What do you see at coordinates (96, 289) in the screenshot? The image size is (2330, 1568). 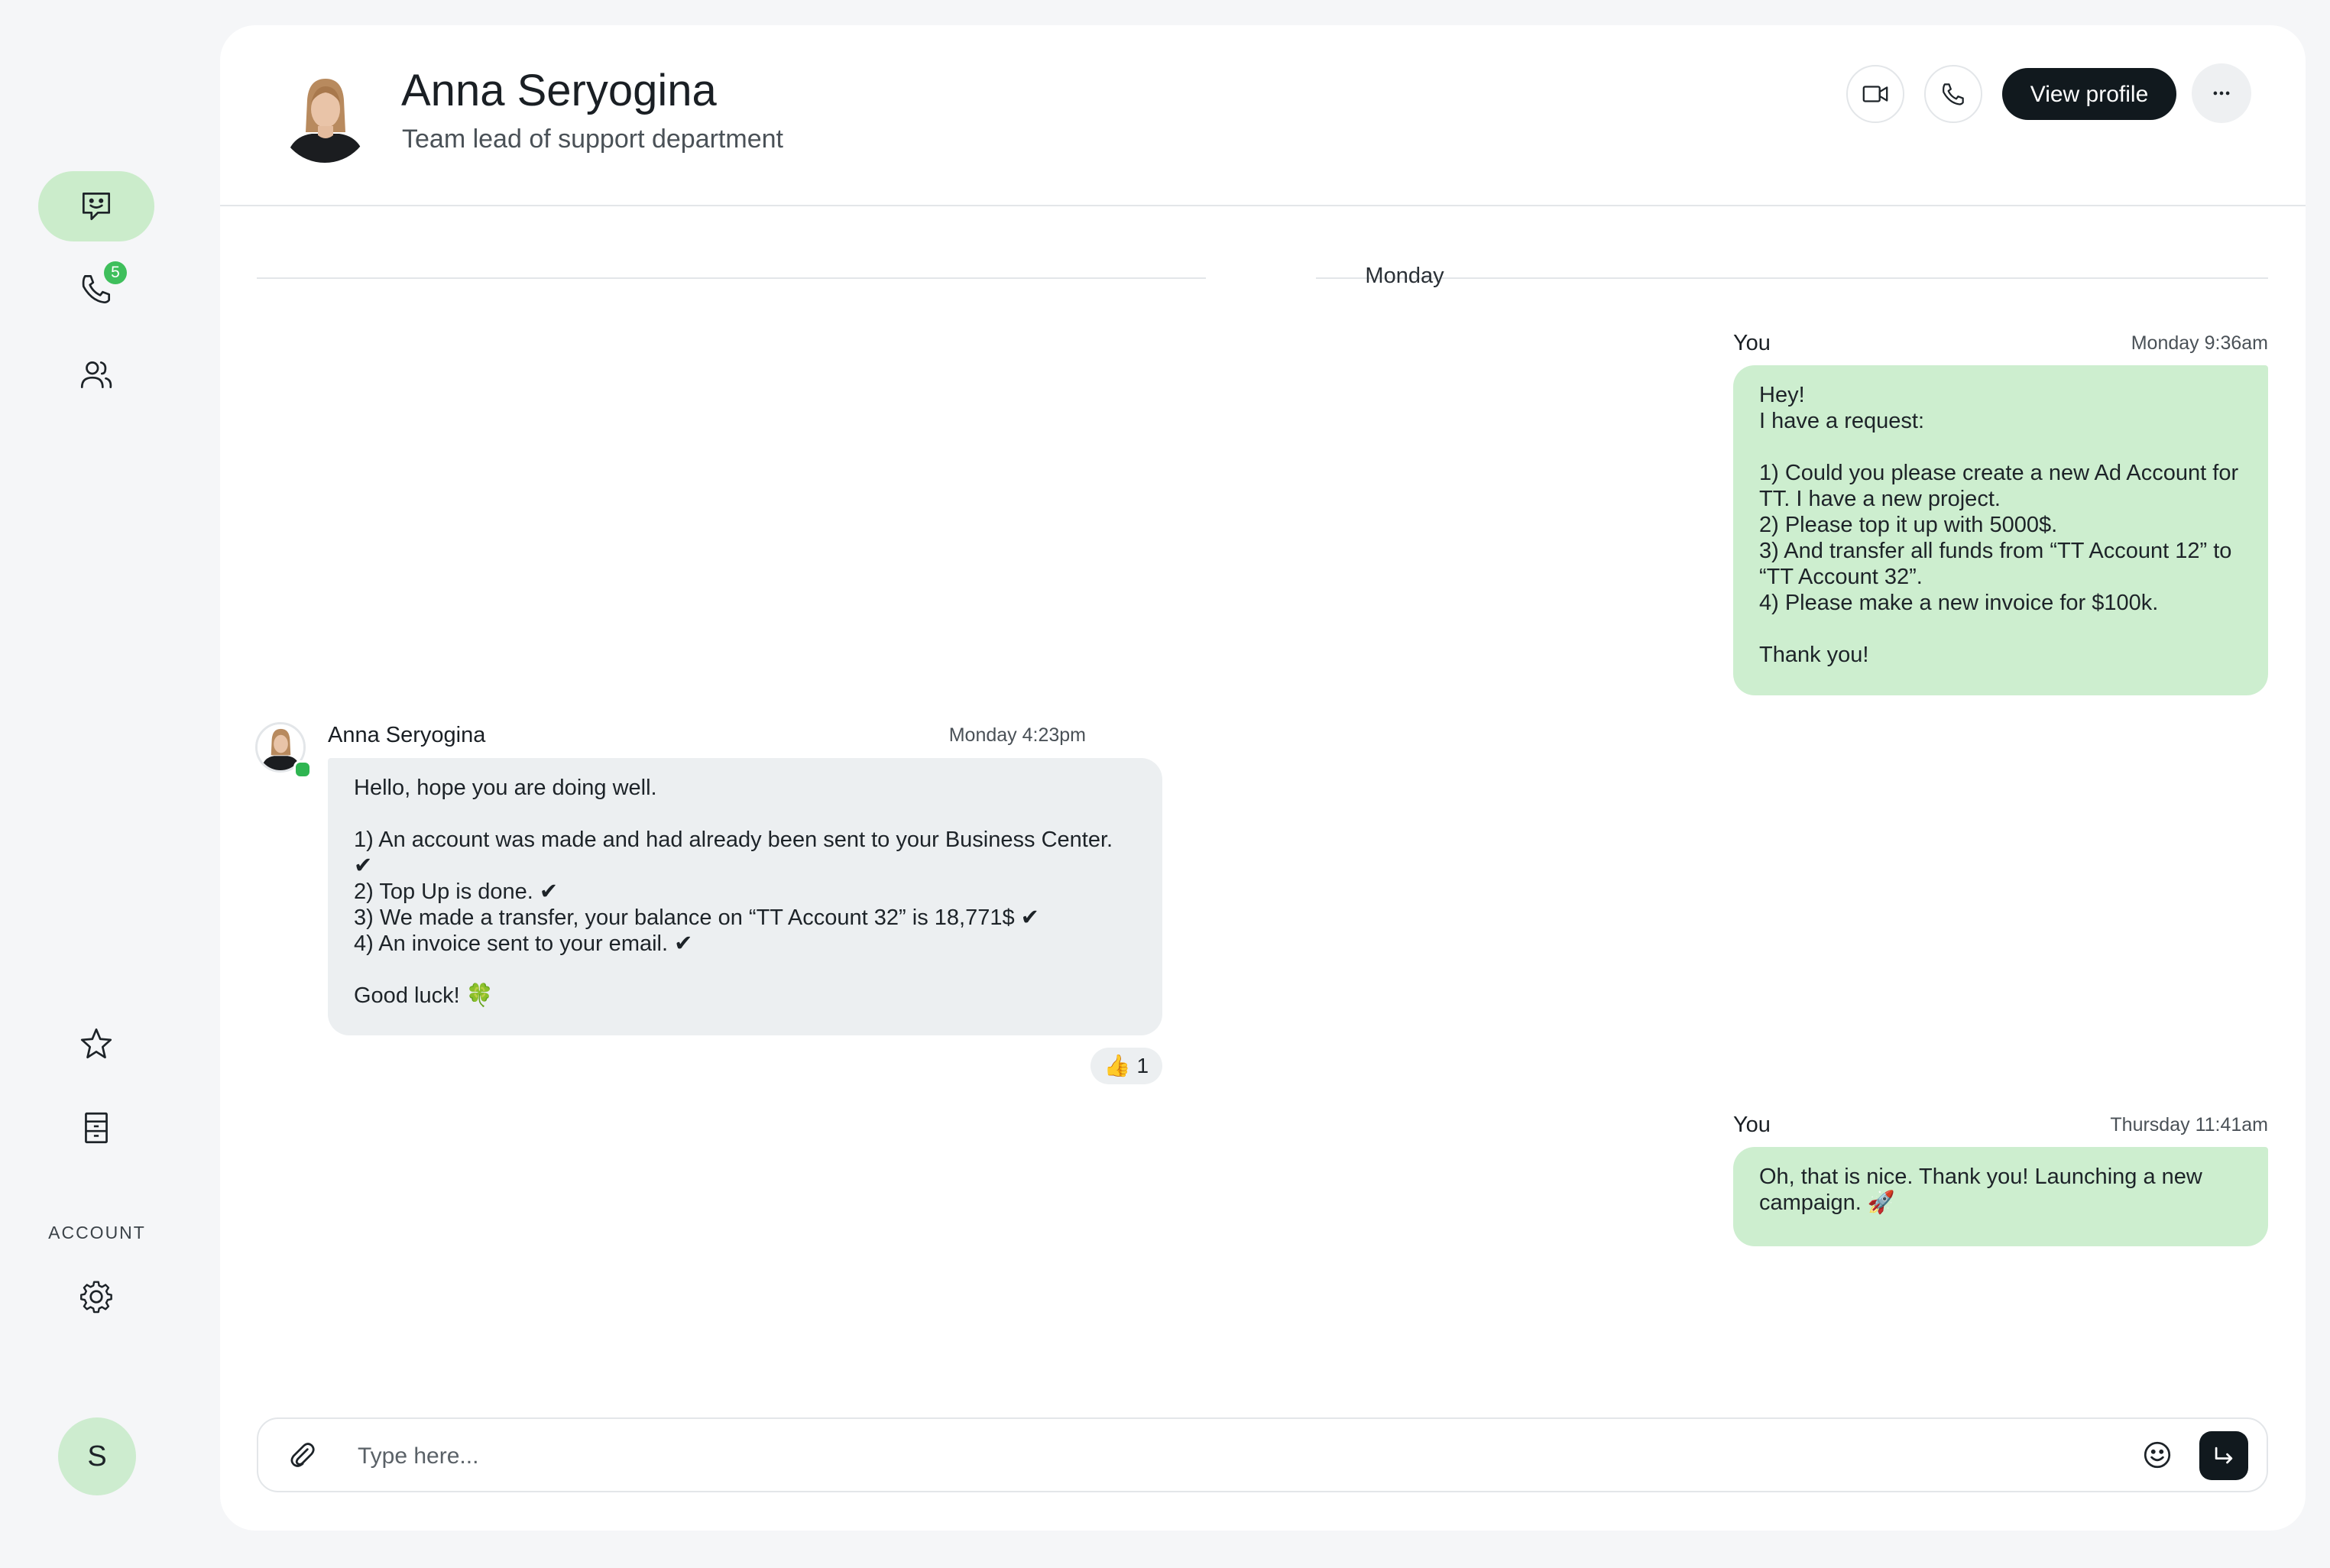 I see `nav-calls-button: 5` at bounding box center [96, 289].